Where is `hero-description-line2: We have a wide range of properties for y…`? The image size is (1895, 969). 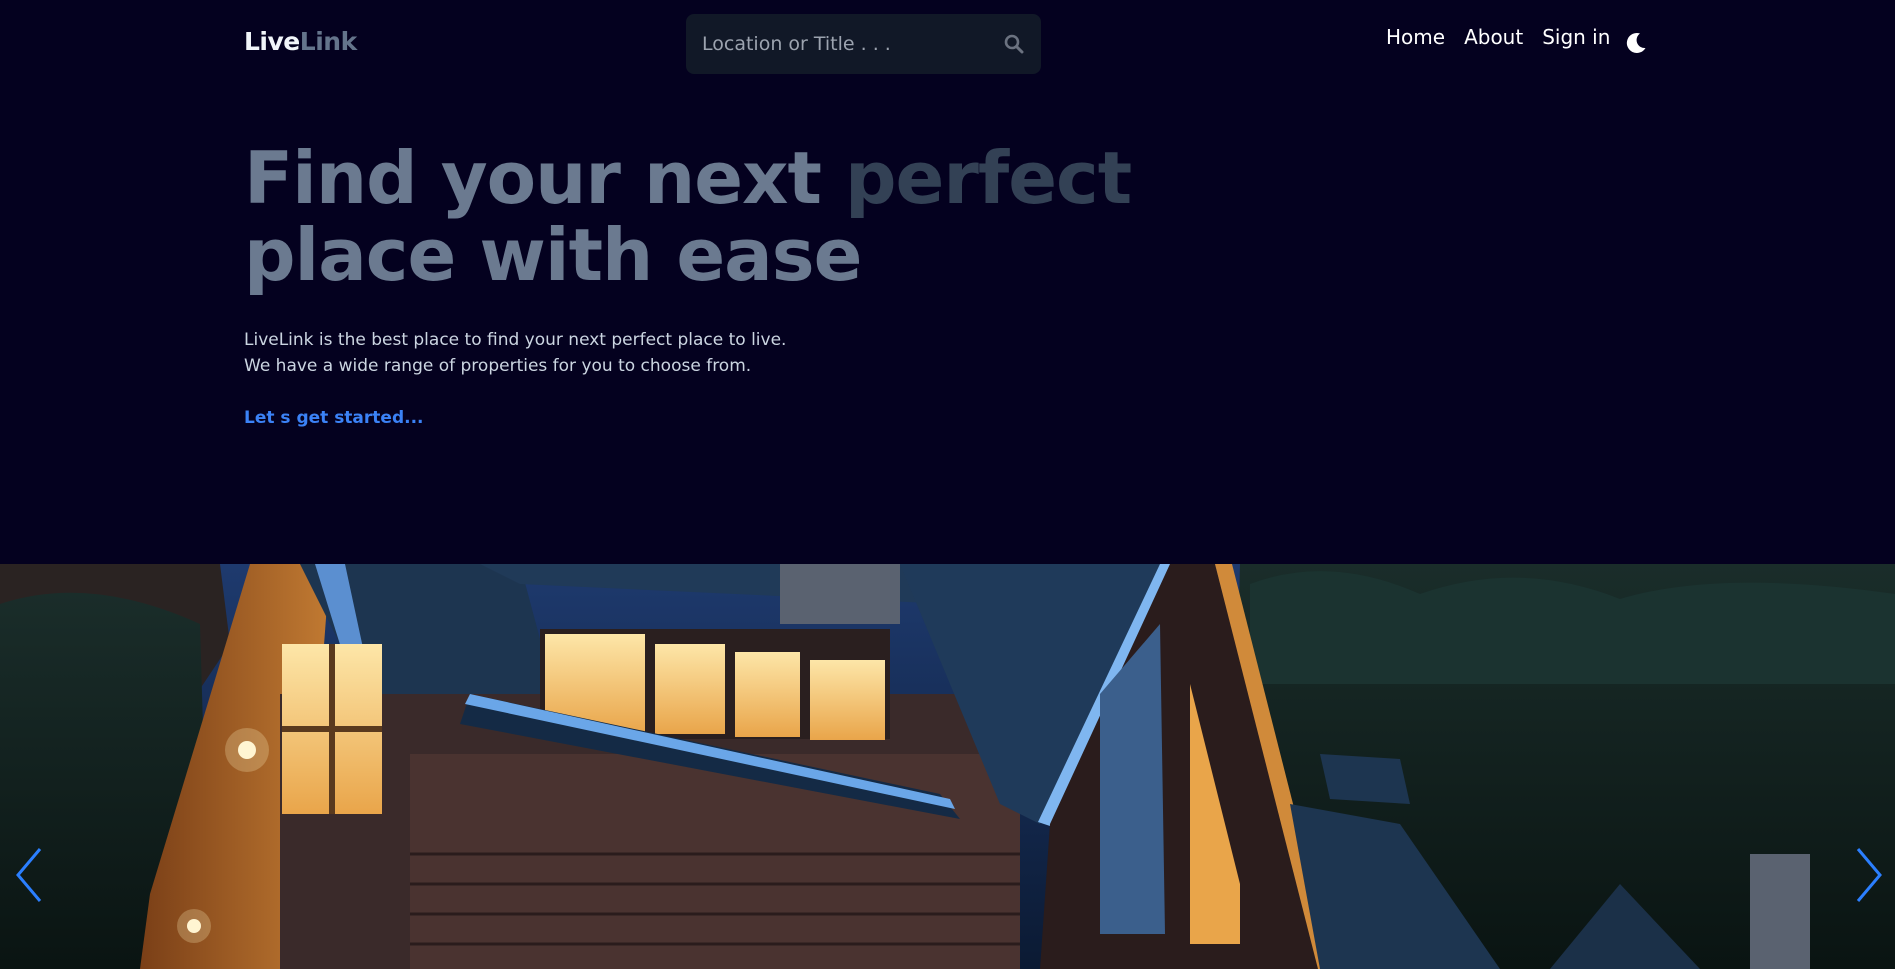 hero-description-line2: We have a wide range of properties for y… is located at coordinates (498, 366).